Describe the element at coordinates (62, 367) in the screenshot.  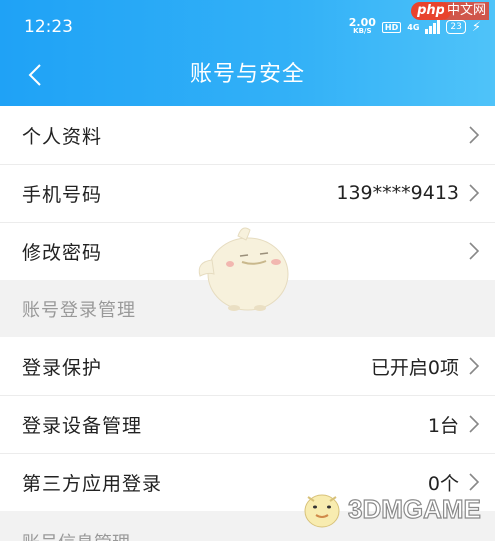
I see `row-label: 登录保护` at that location.